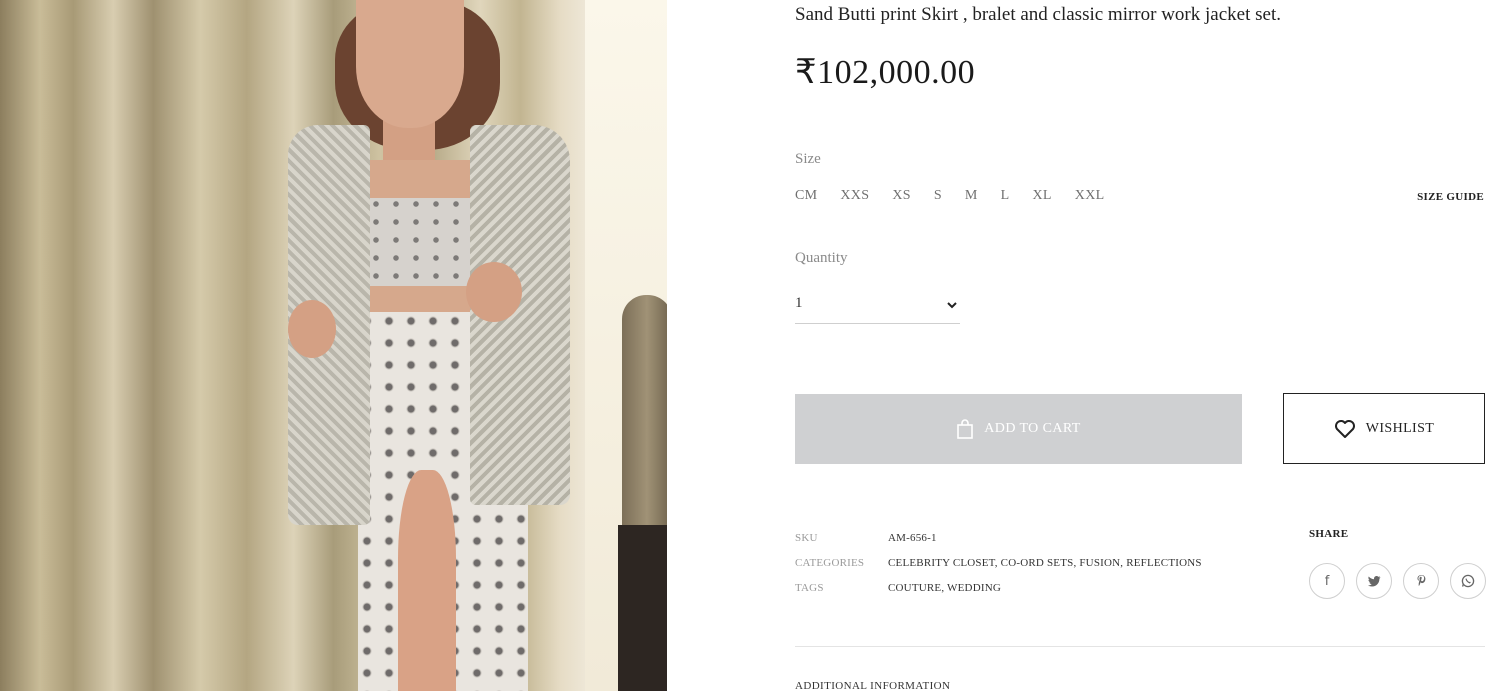  What do you see at coordinates (1140, 646) in the screenshot?
I see `section-divider` at bounding box center [1140, 646].